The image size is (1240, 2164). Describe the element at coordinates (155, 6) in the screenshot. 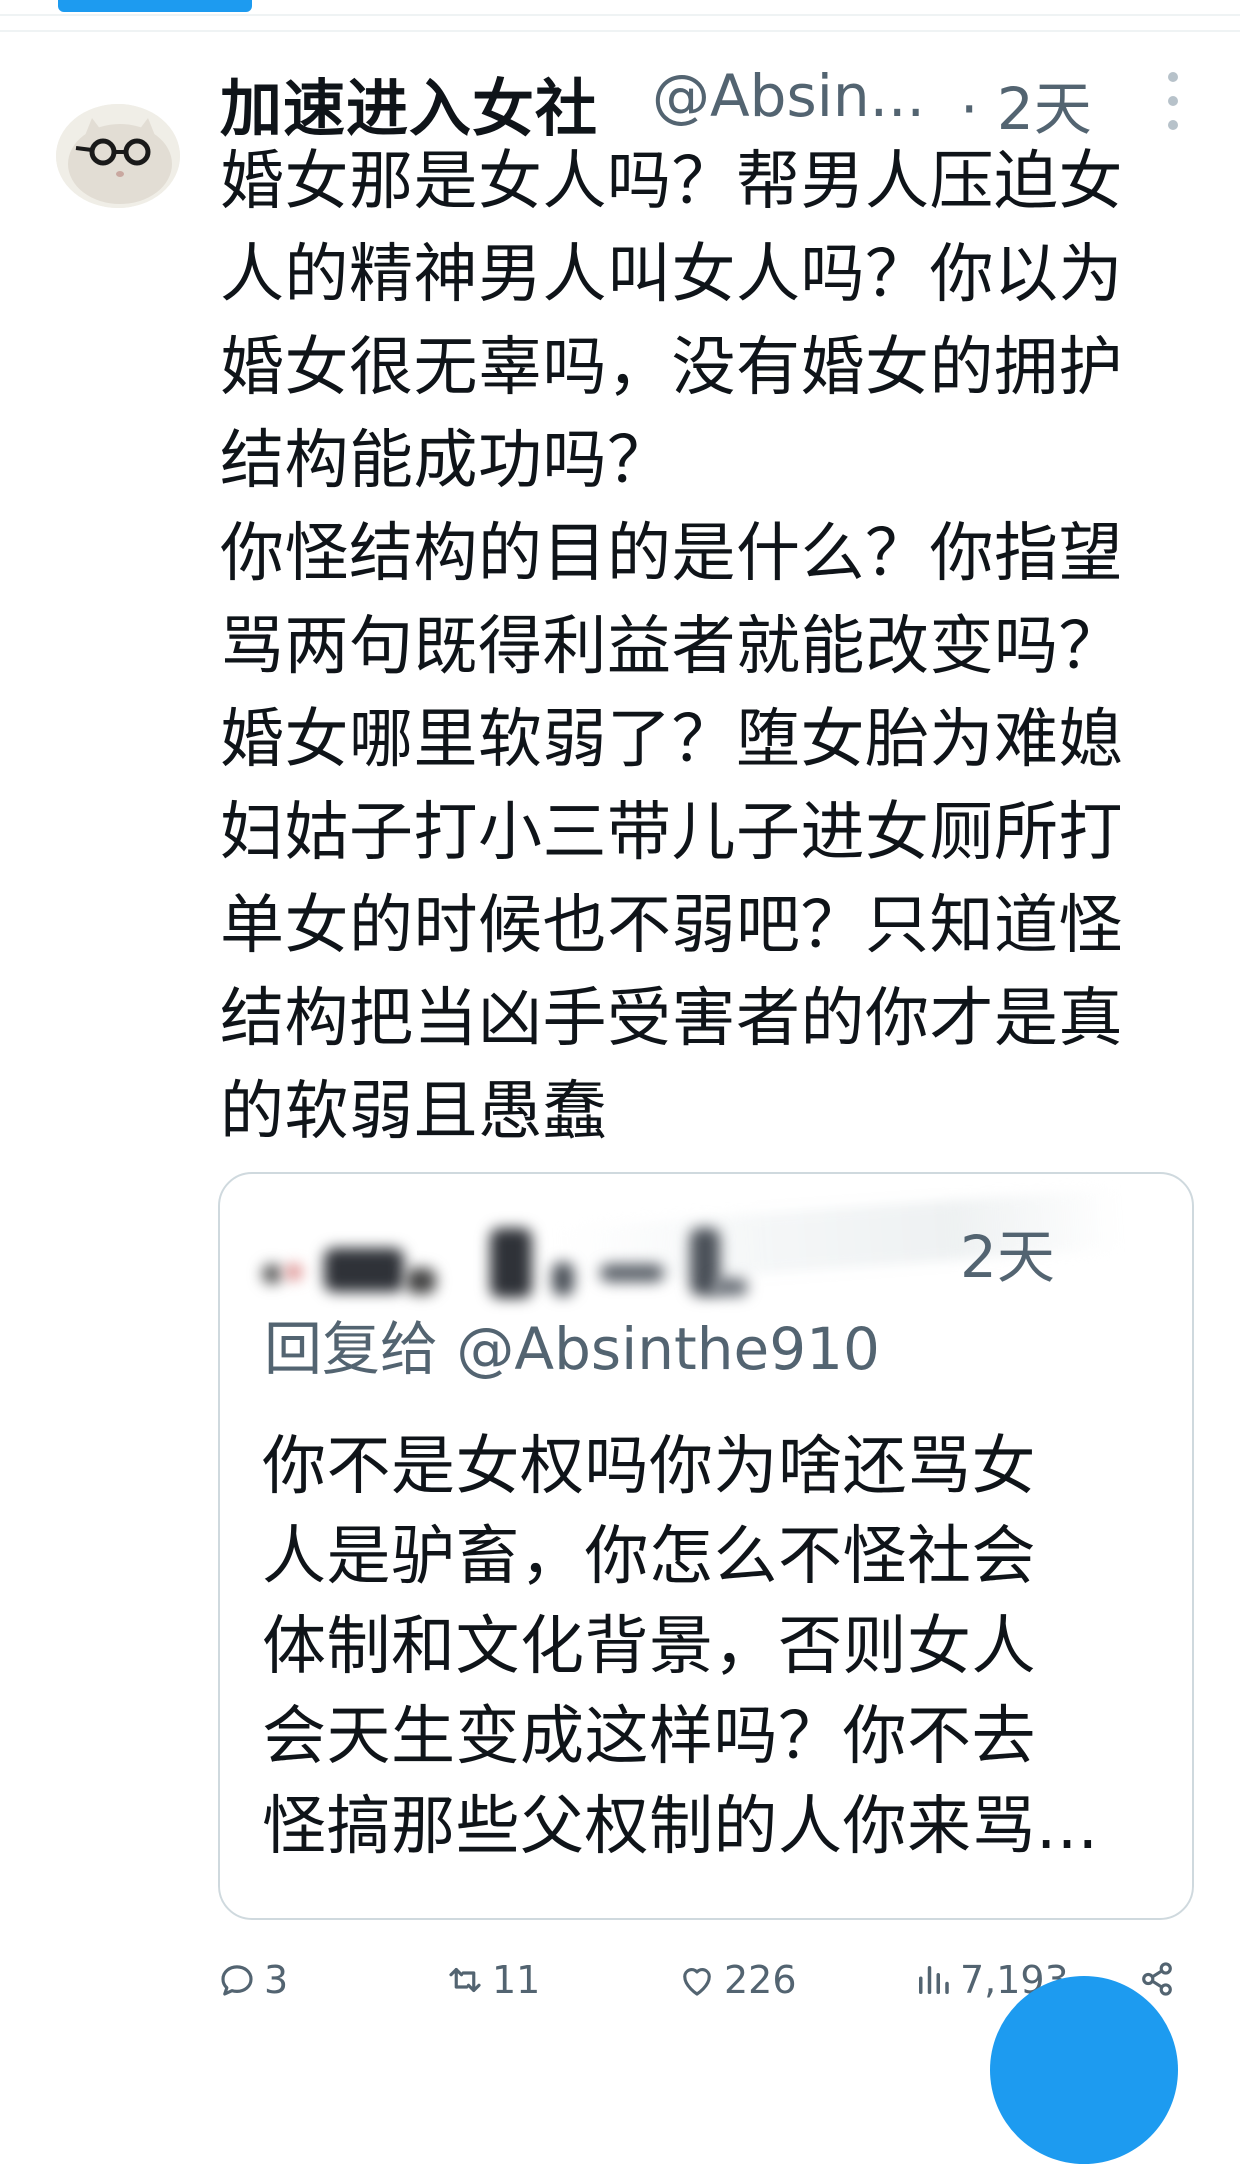

I see `tab-indicator` at that location.